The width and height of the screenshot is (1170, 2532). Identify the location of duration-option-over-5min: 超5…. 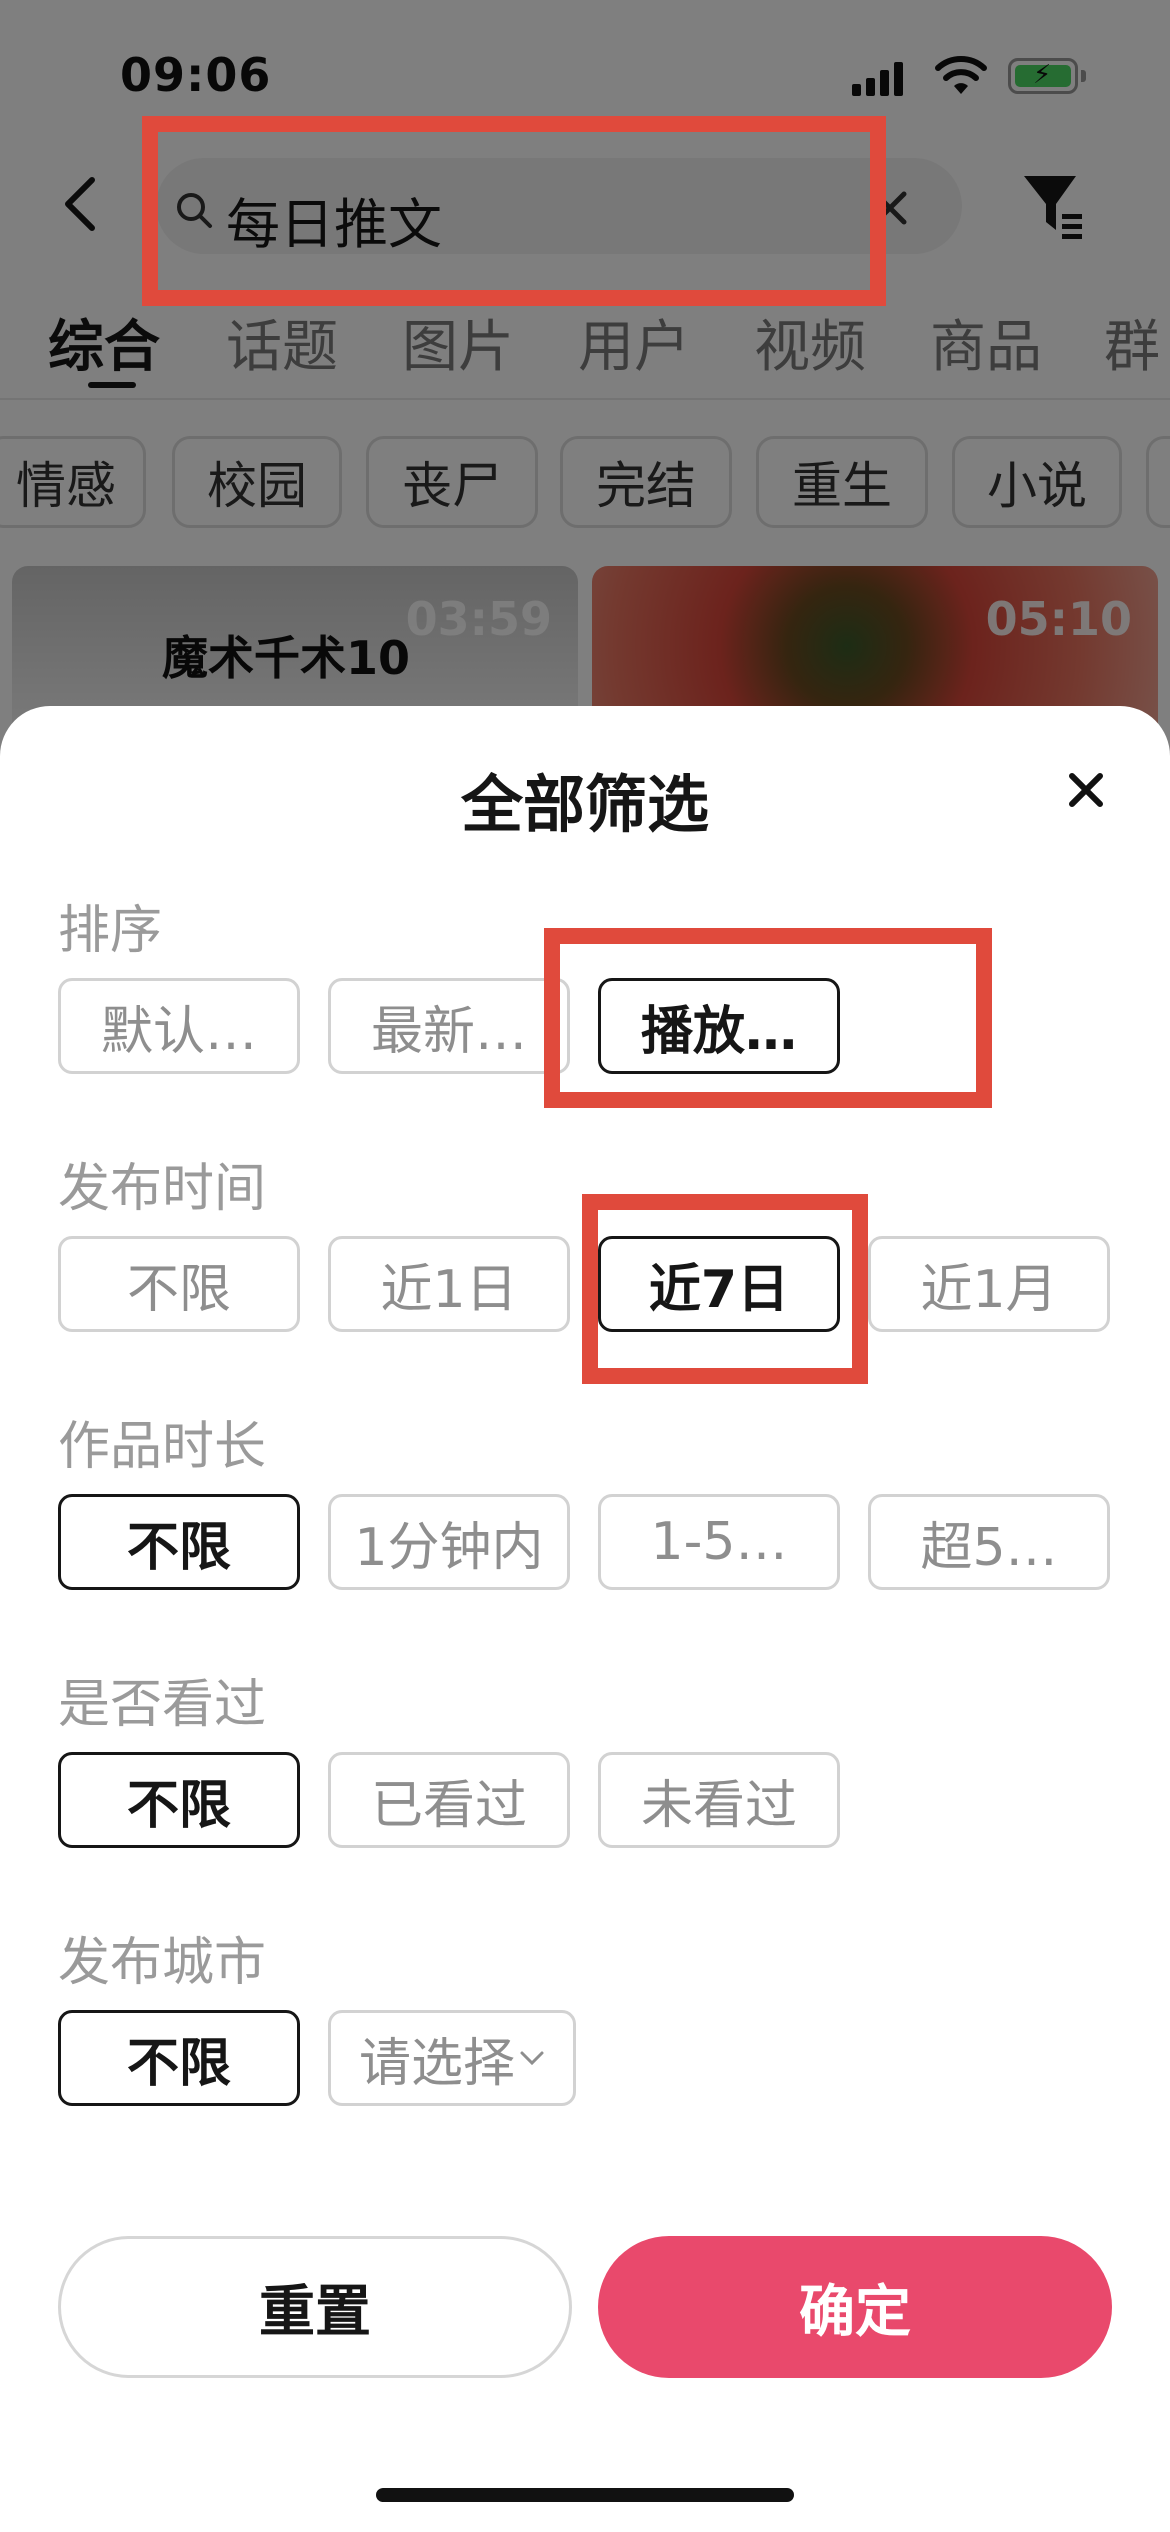
(989, 1542).